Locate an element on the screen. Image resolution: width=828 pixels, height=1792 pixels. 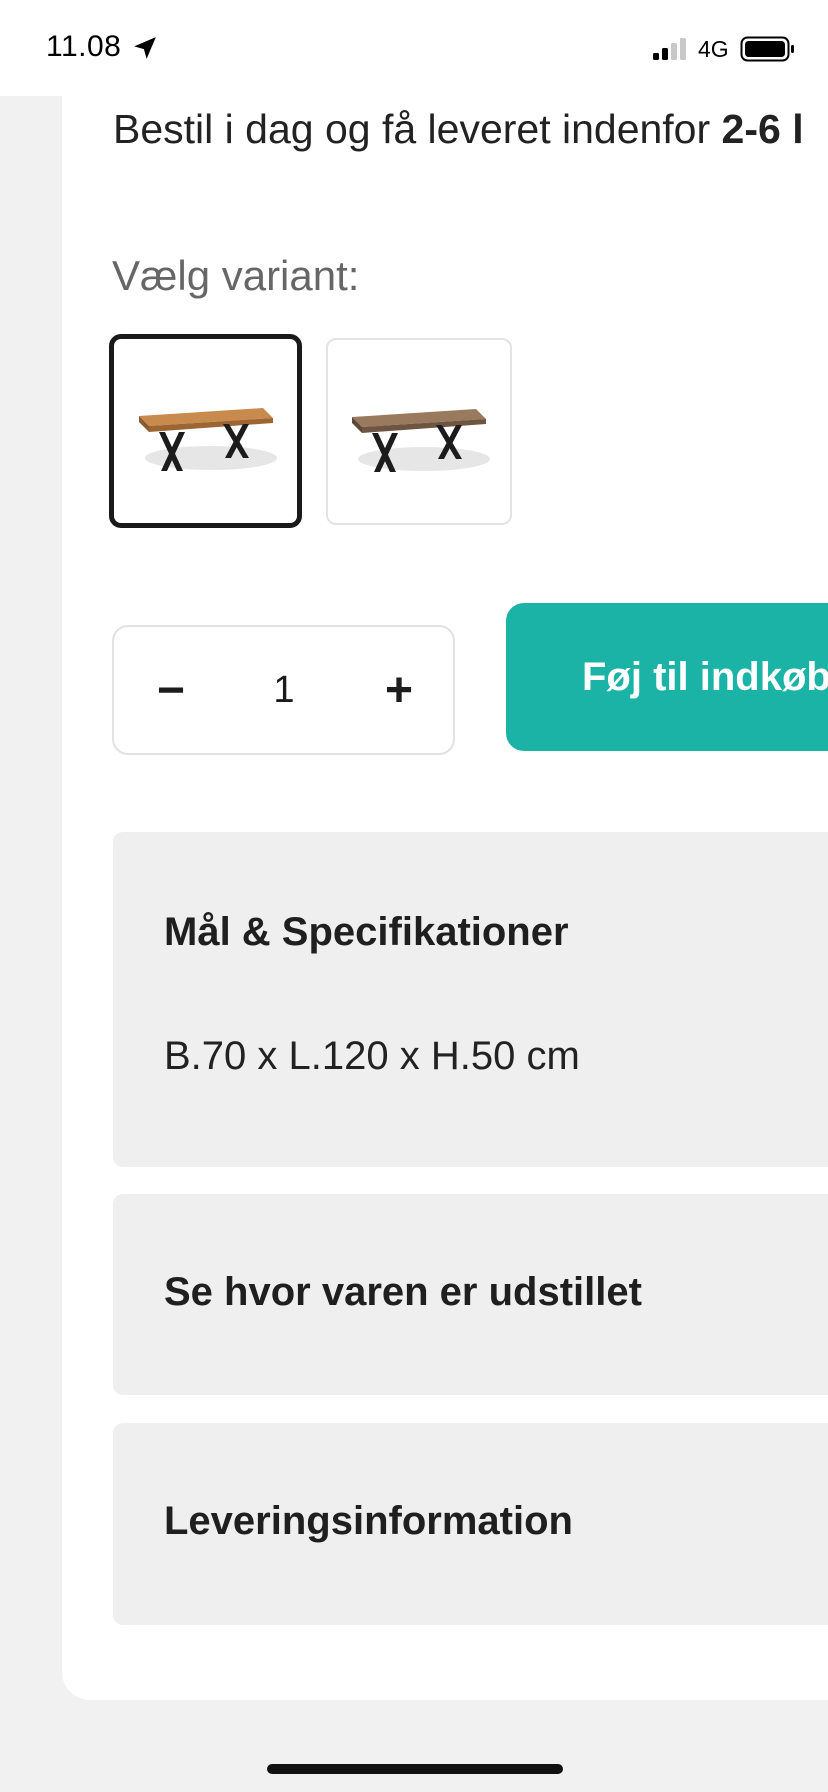
status-bar: 11.08 4G is located at coordinates (414, 48).